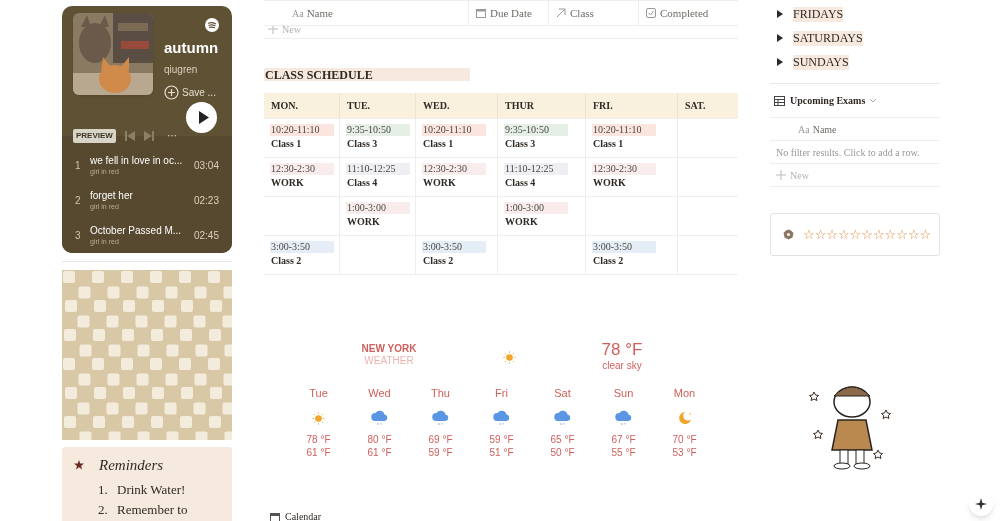 The image size is (1005, 521). What do you see at coordinates (206, 236) in the screenshot?
I see `track-duration: 02:45` at bounding box center [206, 236].